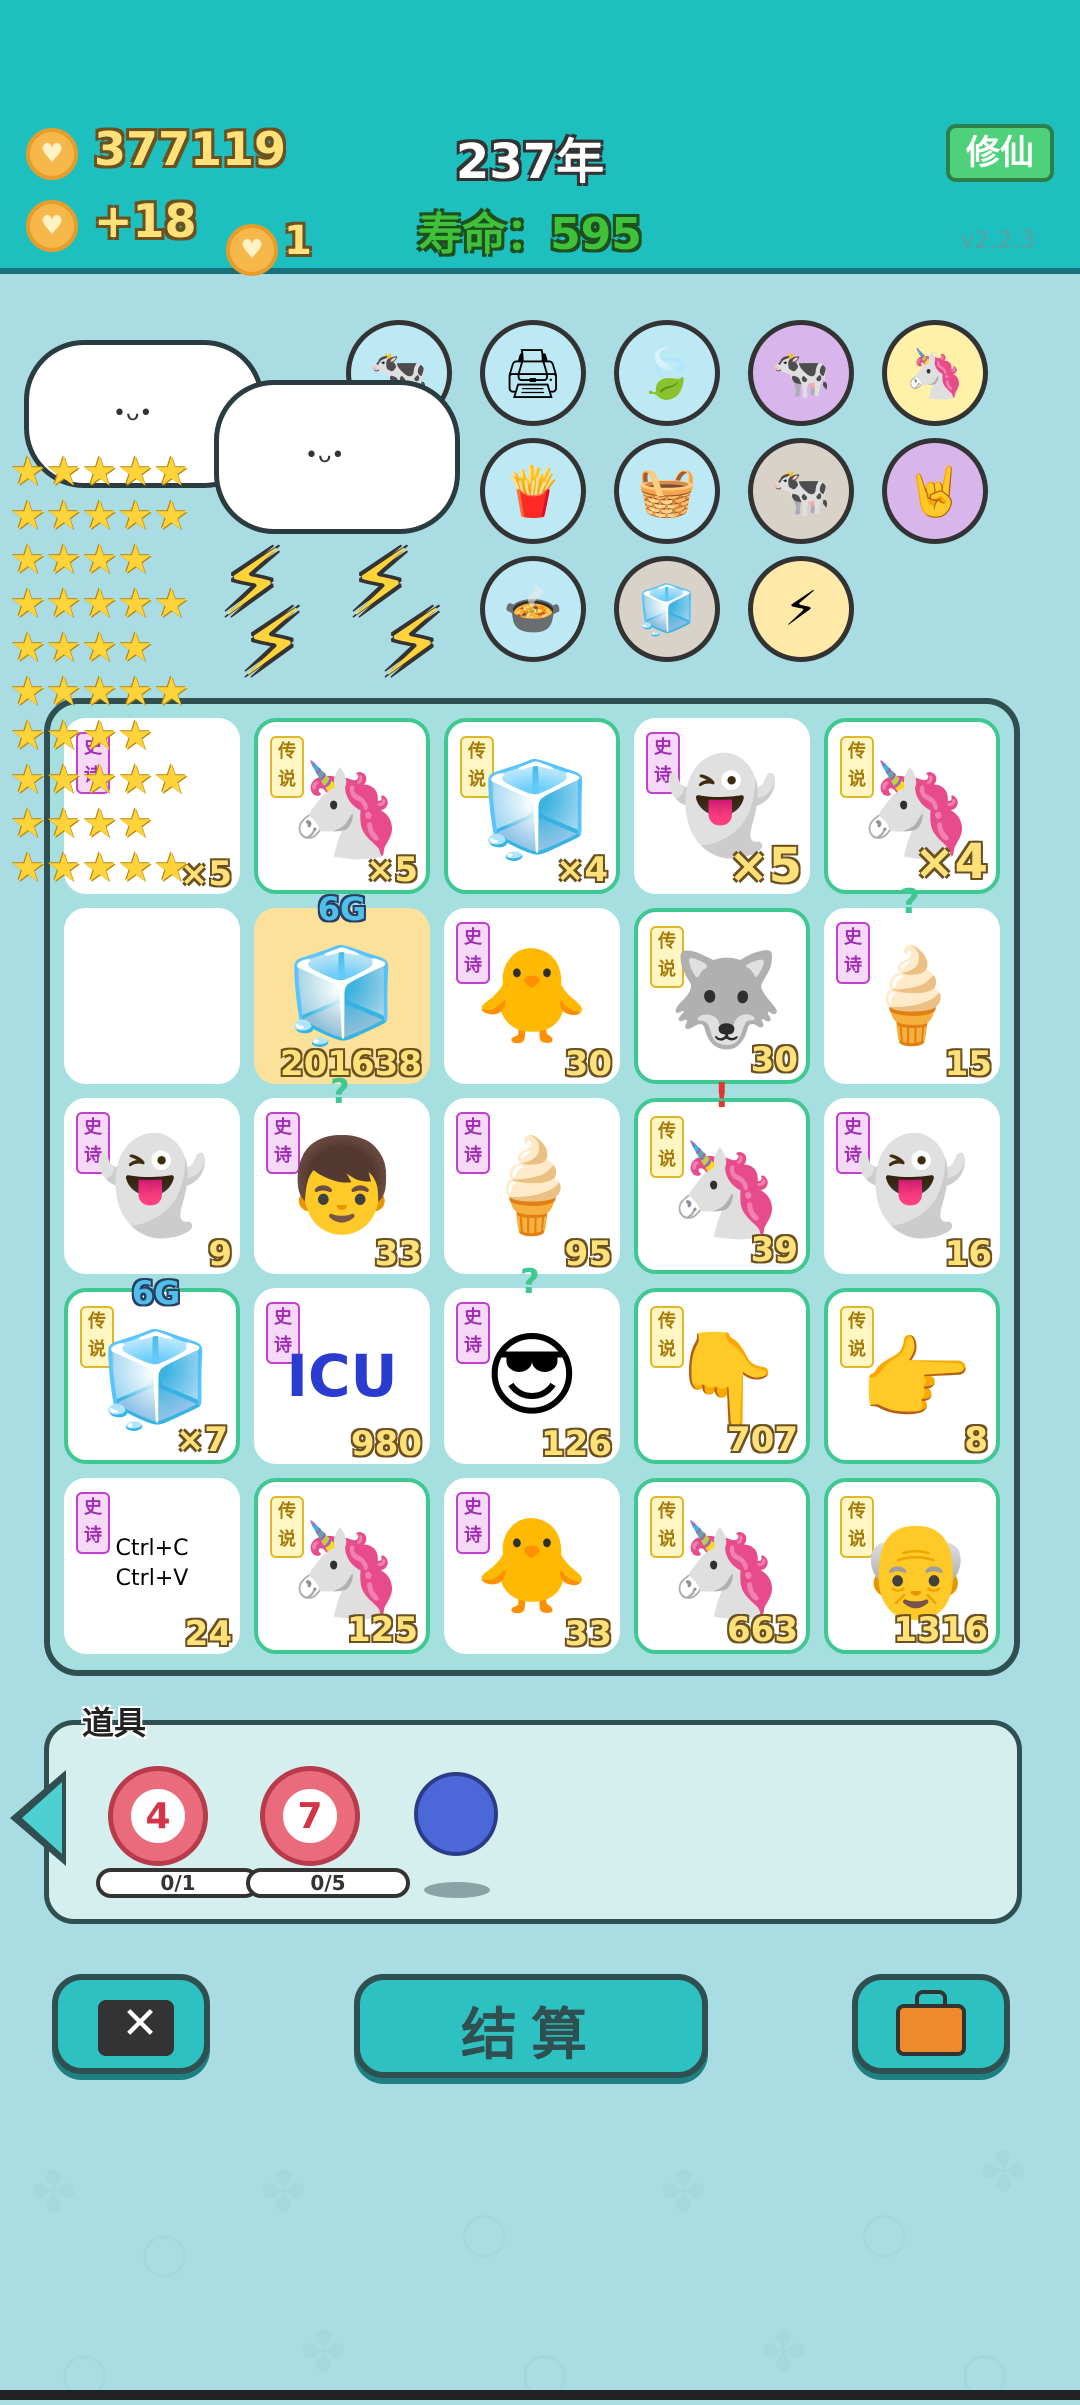 This screenshot has height=2405, width=1080. I want to click on cell-value: 24, so click(208, 1634).